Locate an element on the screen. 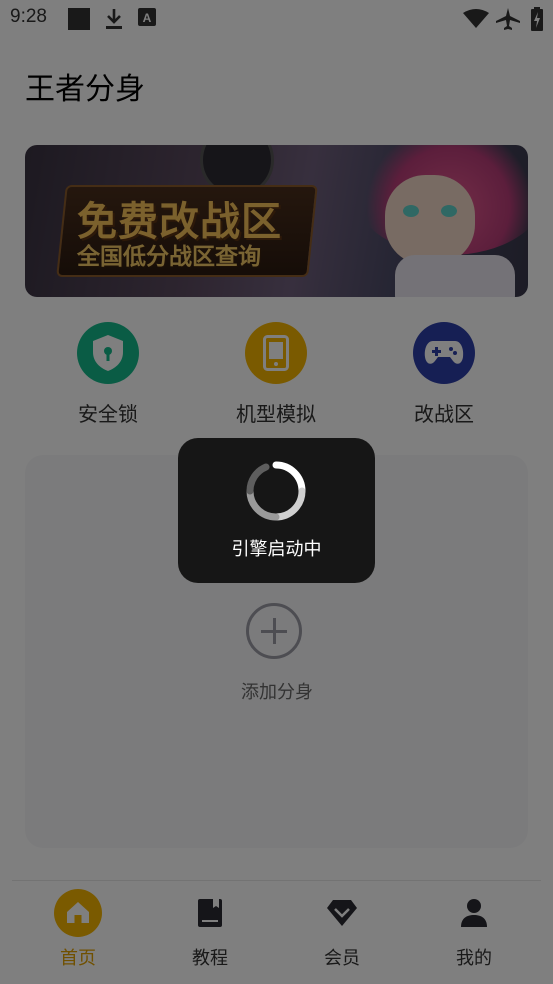 This screenshot has height=984, width=553. loading-dialog: 引擎启动中 is located at coordinates (276, 510).